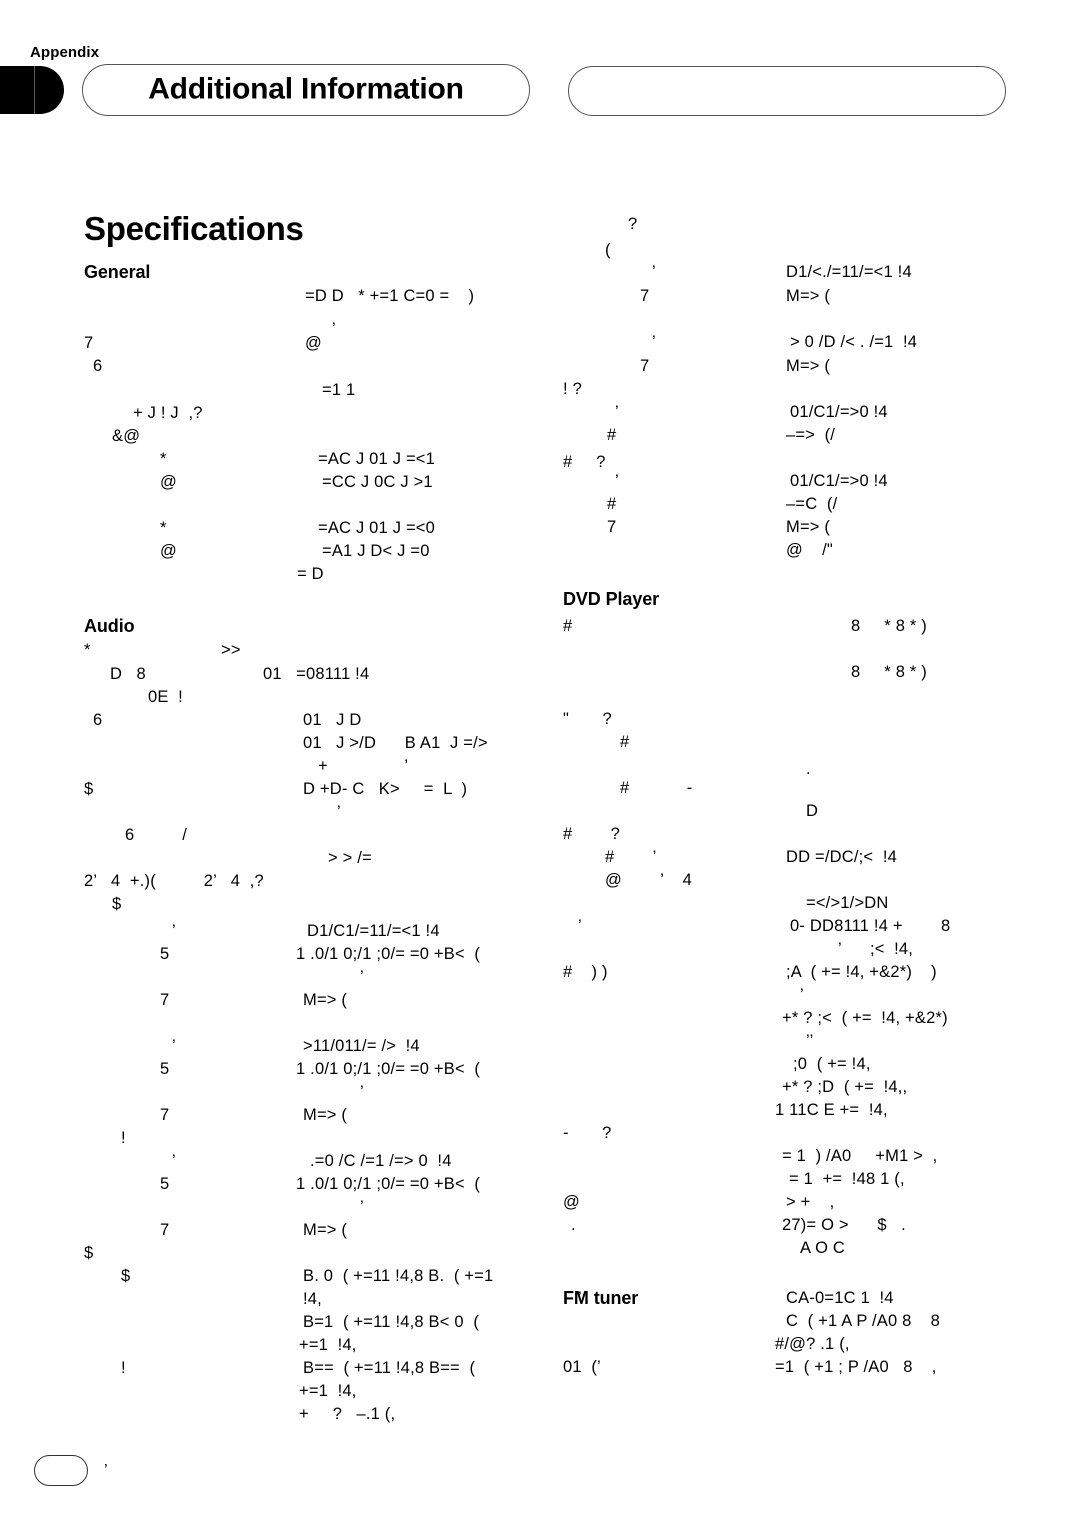 The height and width of the screenshot is (1529, 1080). I want to click on spec-row-value: 27)= O > $ ., so click(844, 1225).